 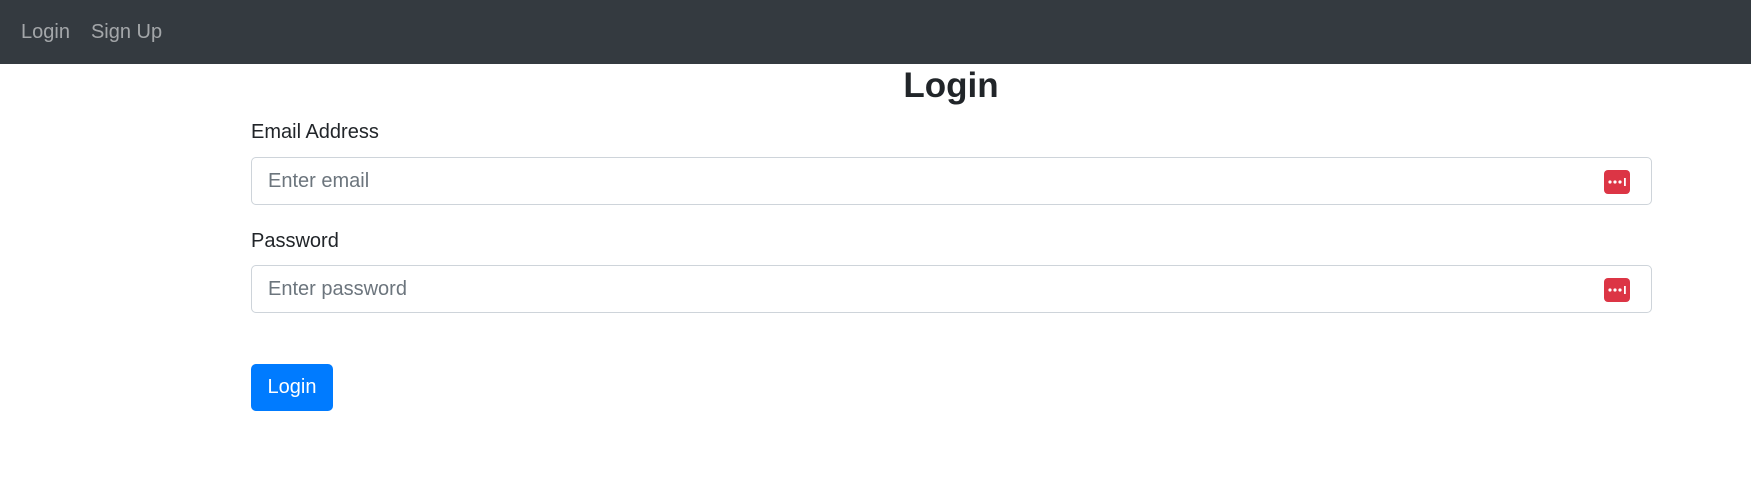 I want to click on page-title: Login, so click(x=951, y=85).